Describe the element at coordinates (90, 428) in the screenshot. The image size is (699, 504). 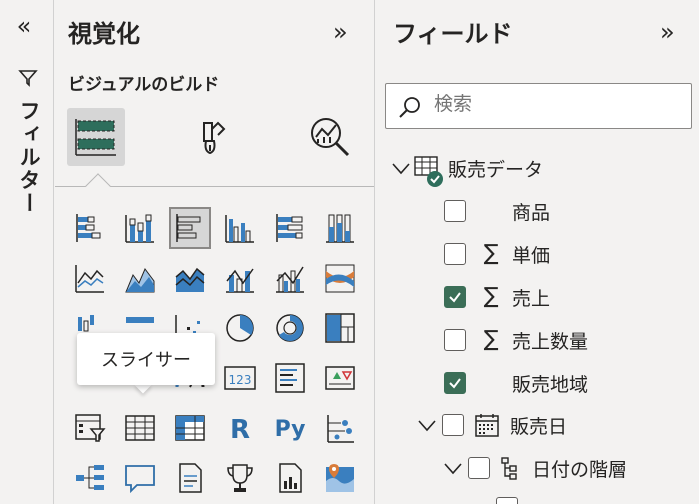
I see `slicer-icon` at that location.